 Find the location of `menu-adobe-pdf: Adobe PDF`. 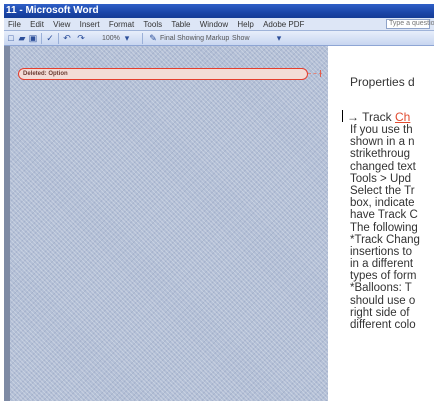

menu-adobe-pdf: Adobe PDF is located at coordinates (283, 24).